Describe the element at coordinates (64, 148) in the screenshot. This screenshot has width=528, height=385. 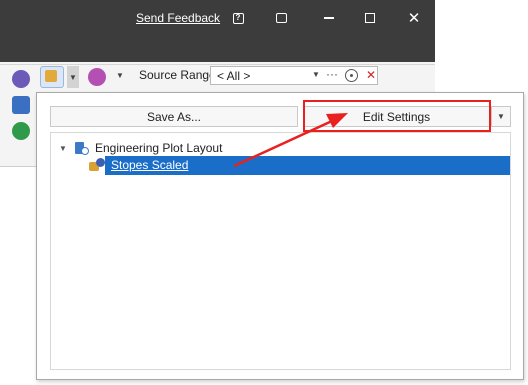
I see `collapse-chevron-icon: ▼` at that location.